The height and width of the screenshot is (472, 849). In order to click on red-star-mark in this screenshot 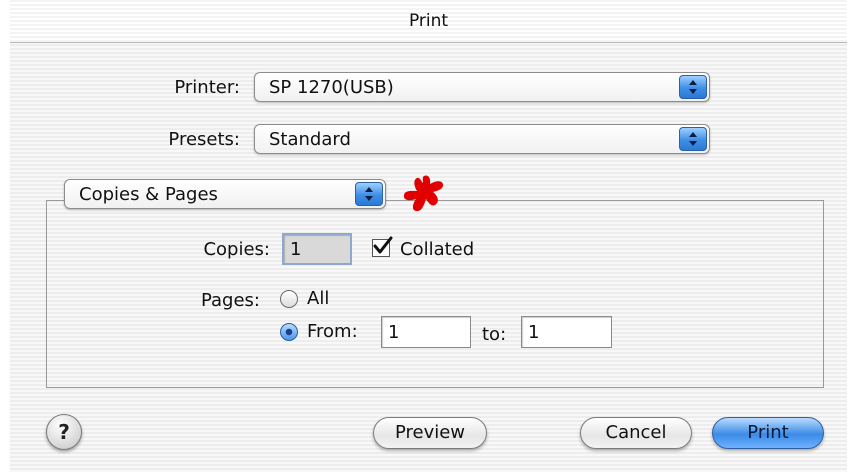, I will do `click(423, 193)`.